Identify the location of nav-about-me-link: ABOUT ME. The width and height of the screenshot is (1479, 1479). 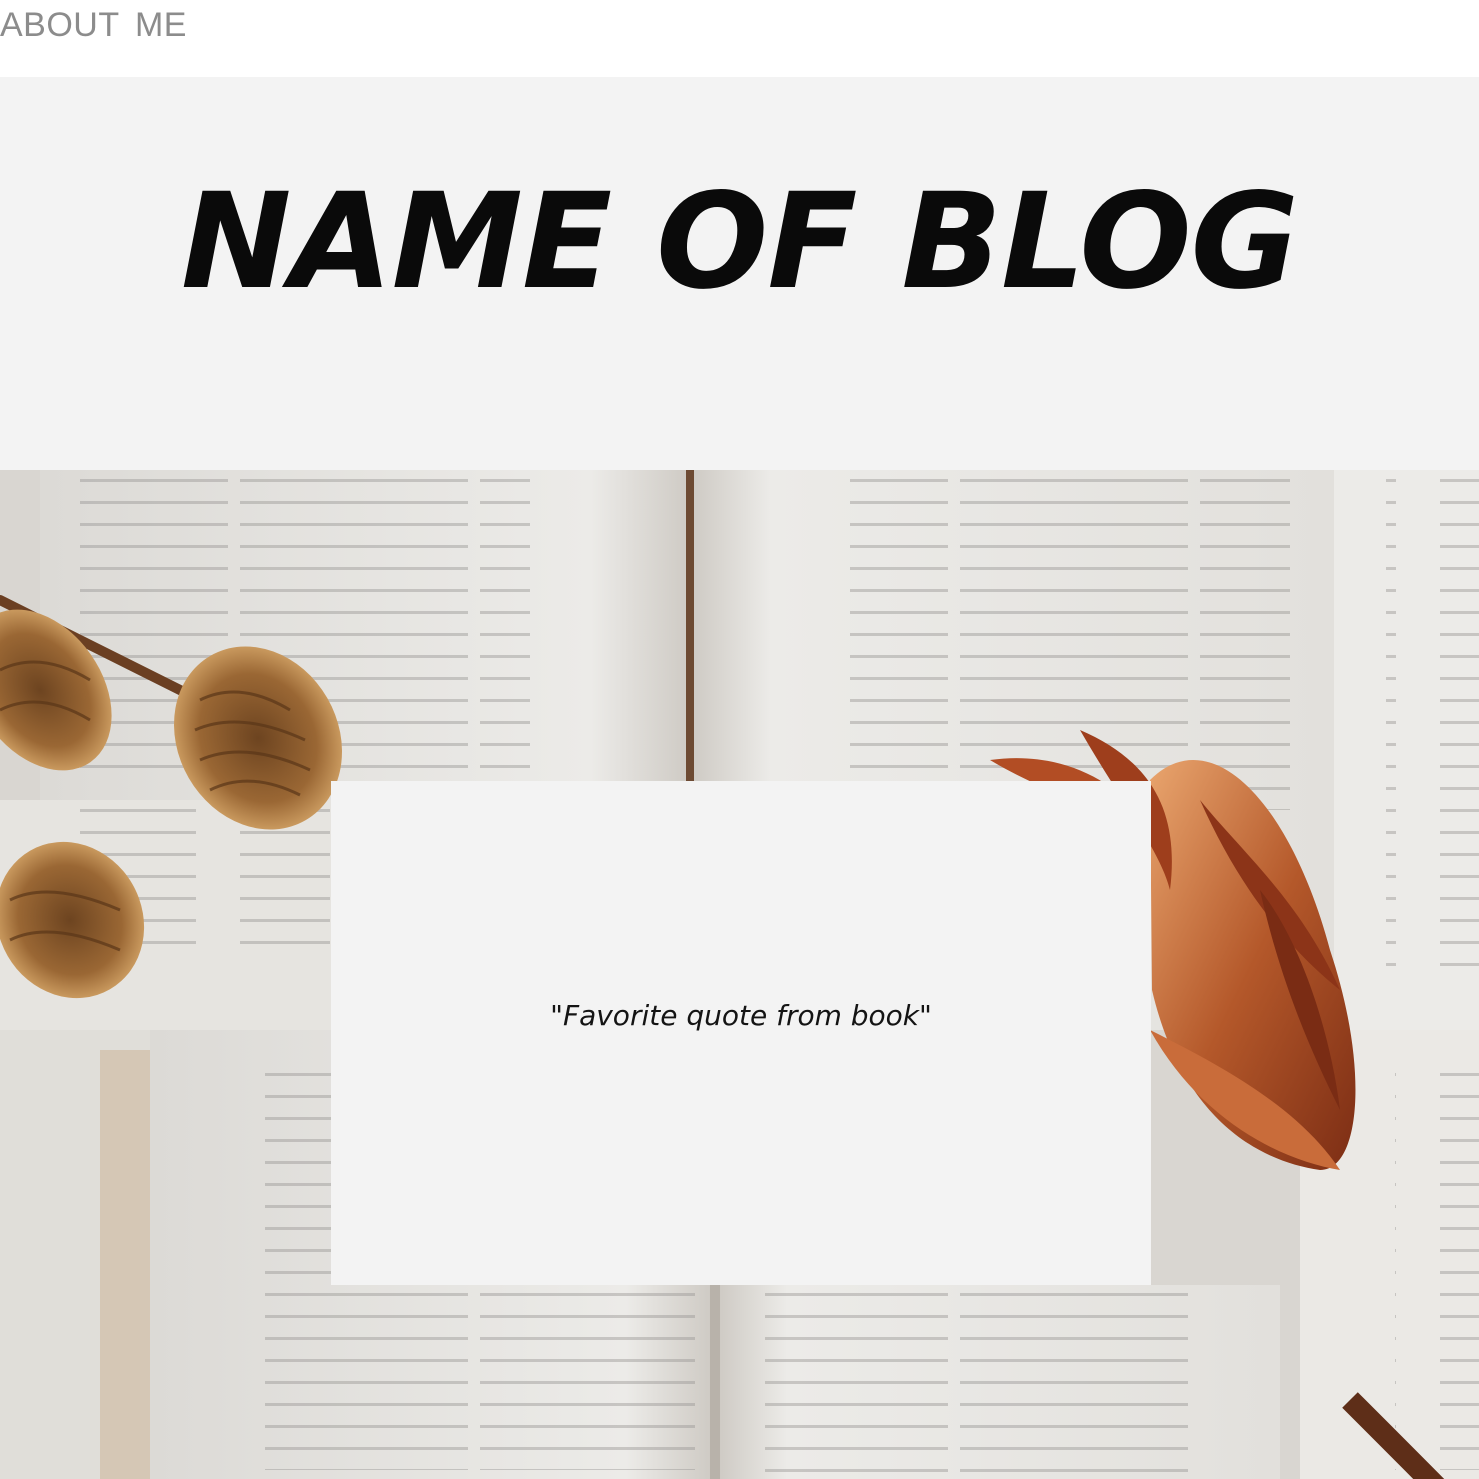
(93, 25).